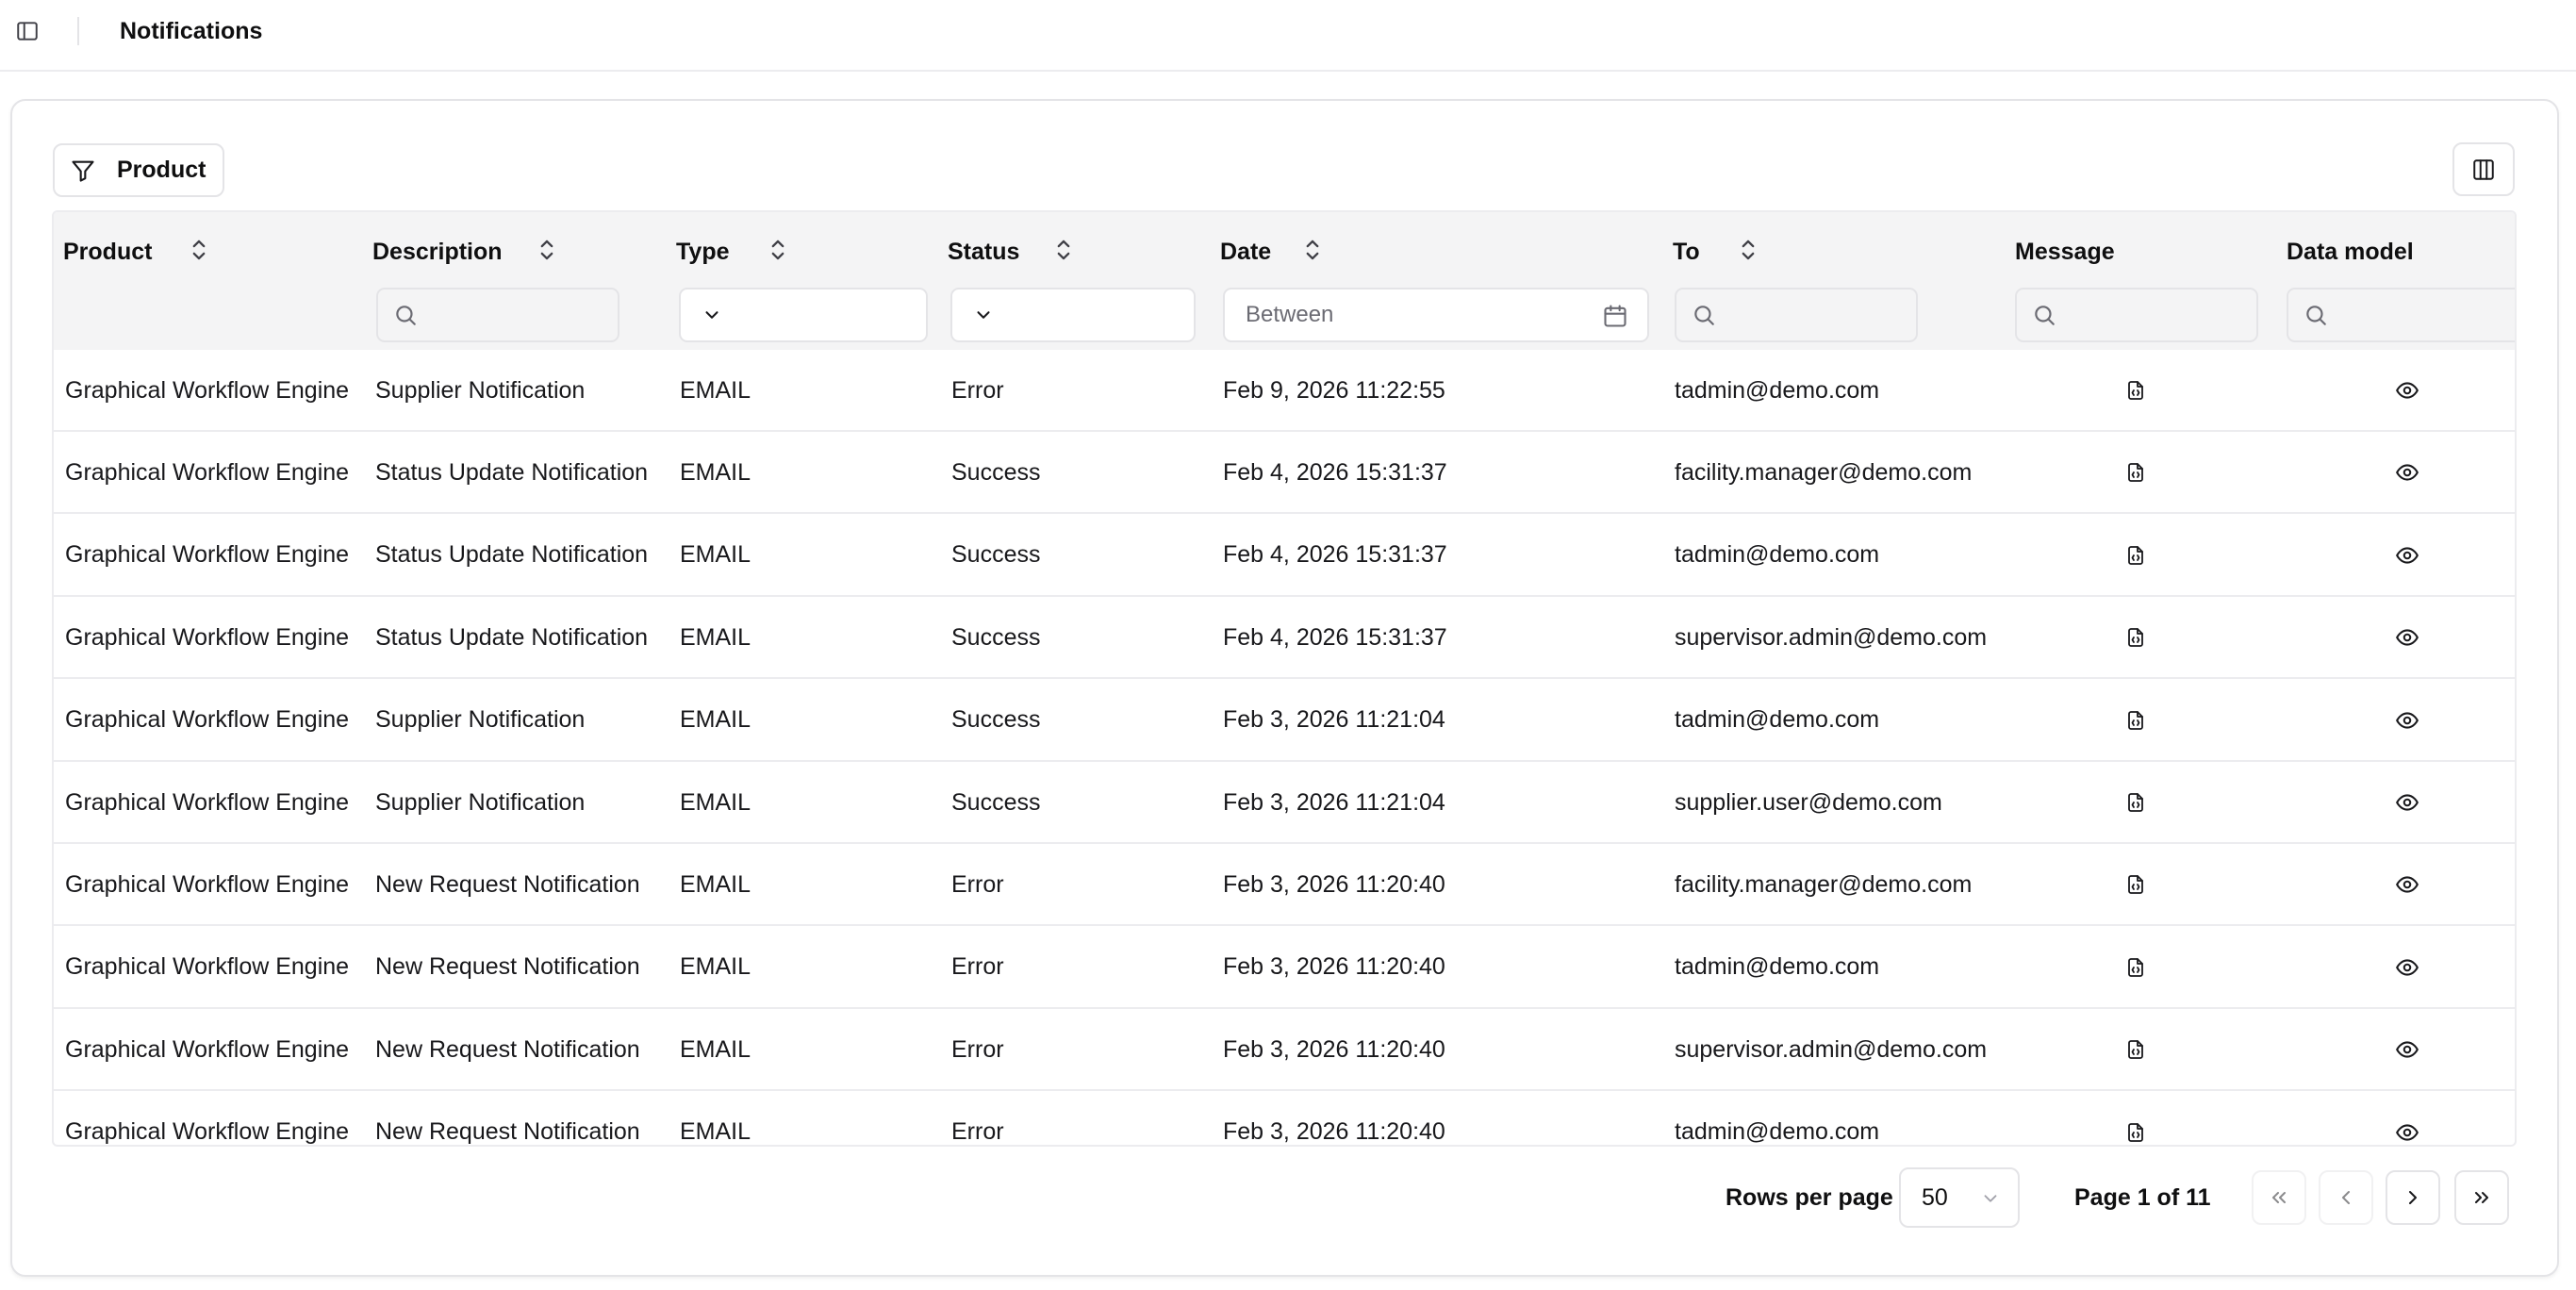  Describe the element at coordinates (996, 720) in the screenshot. I see `cell-status: Success` at that location.